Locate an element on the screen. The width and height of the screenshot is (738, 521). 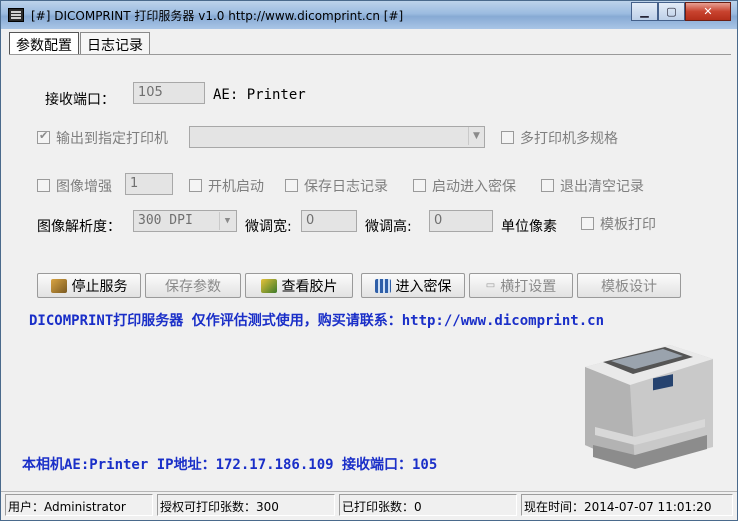
enter-secure-button: 进入密保 is located at coordinates (413, 285).